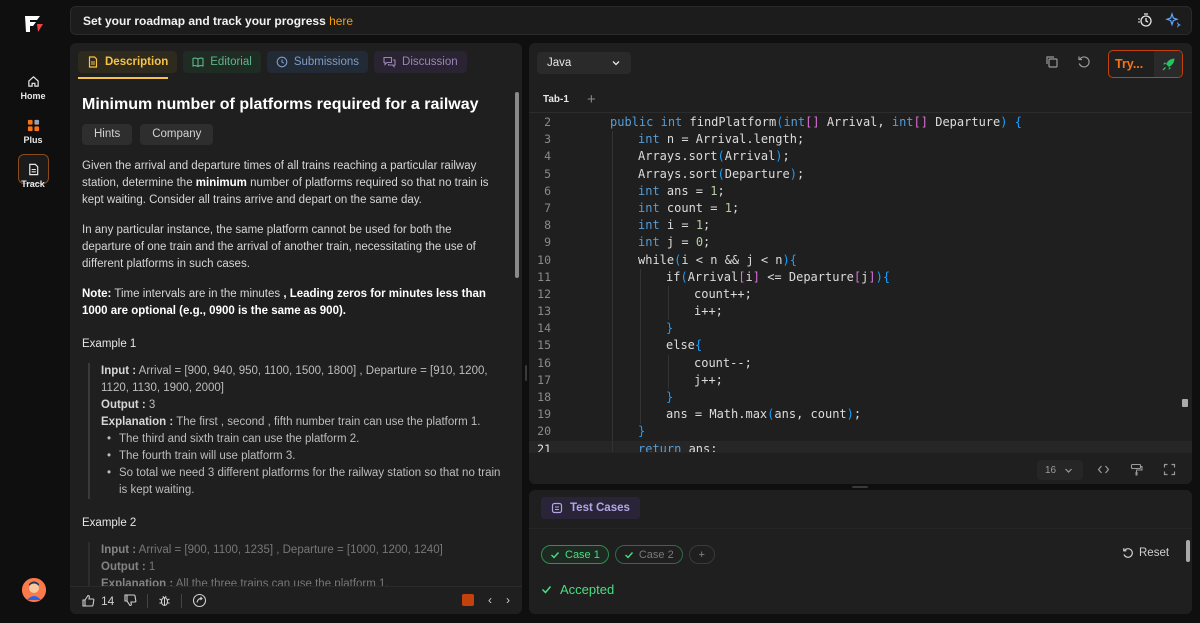  Describe the element at coordinates (508, 600) in the screenshot. I see `next-problem-icon: ›` at that location.